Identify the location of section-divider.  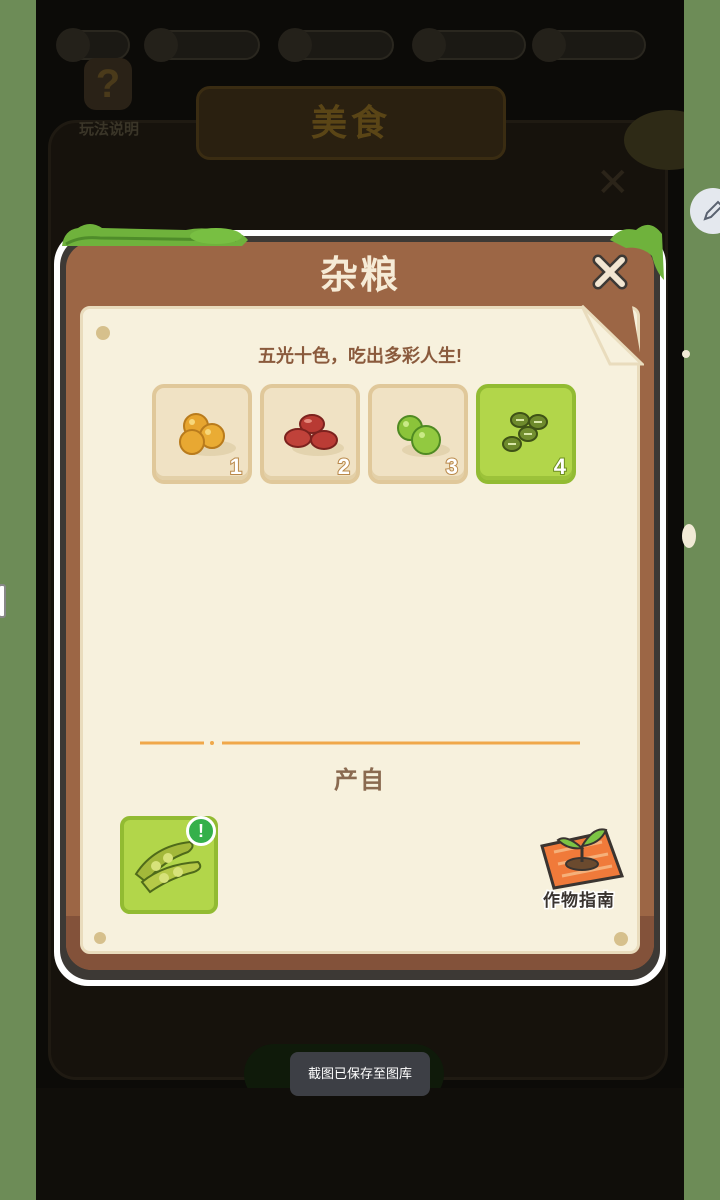
(360, 743).